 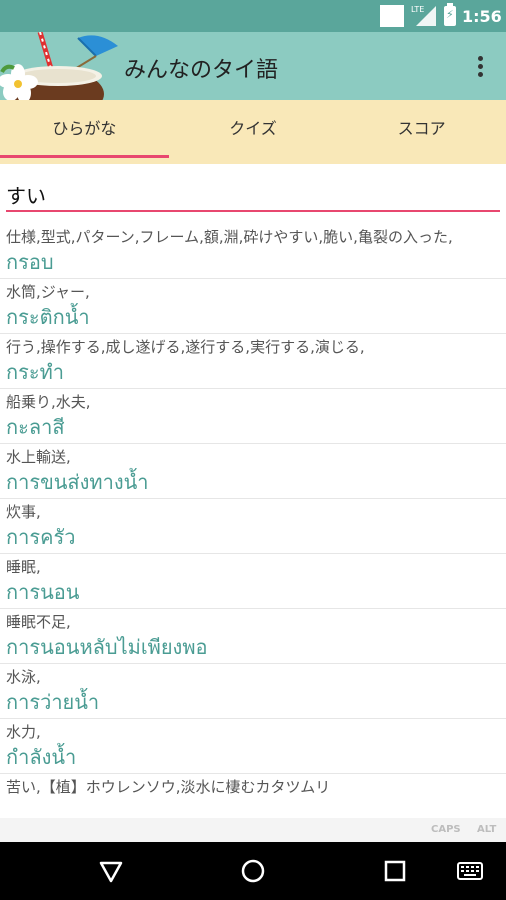 What do you see at coordinates (253, 525) in the screenshot?
I see `list-item: 炊事, การครัว` at bounding box center [253, 525].